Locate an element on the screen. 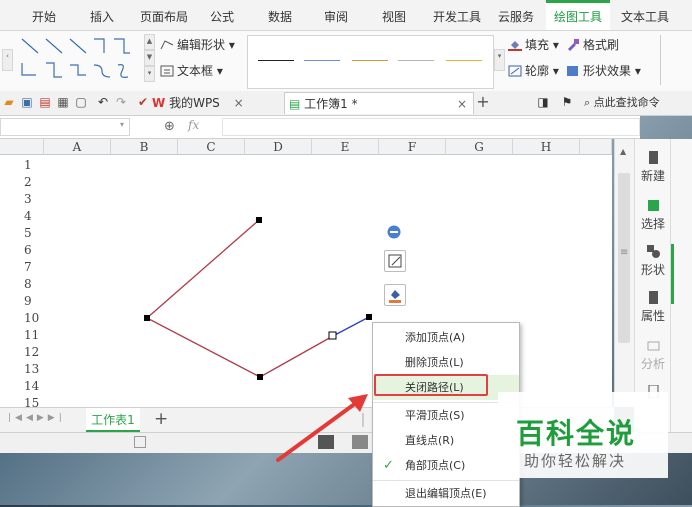  gallery-more-icon: ▾ is located at coordinates (149, 74).